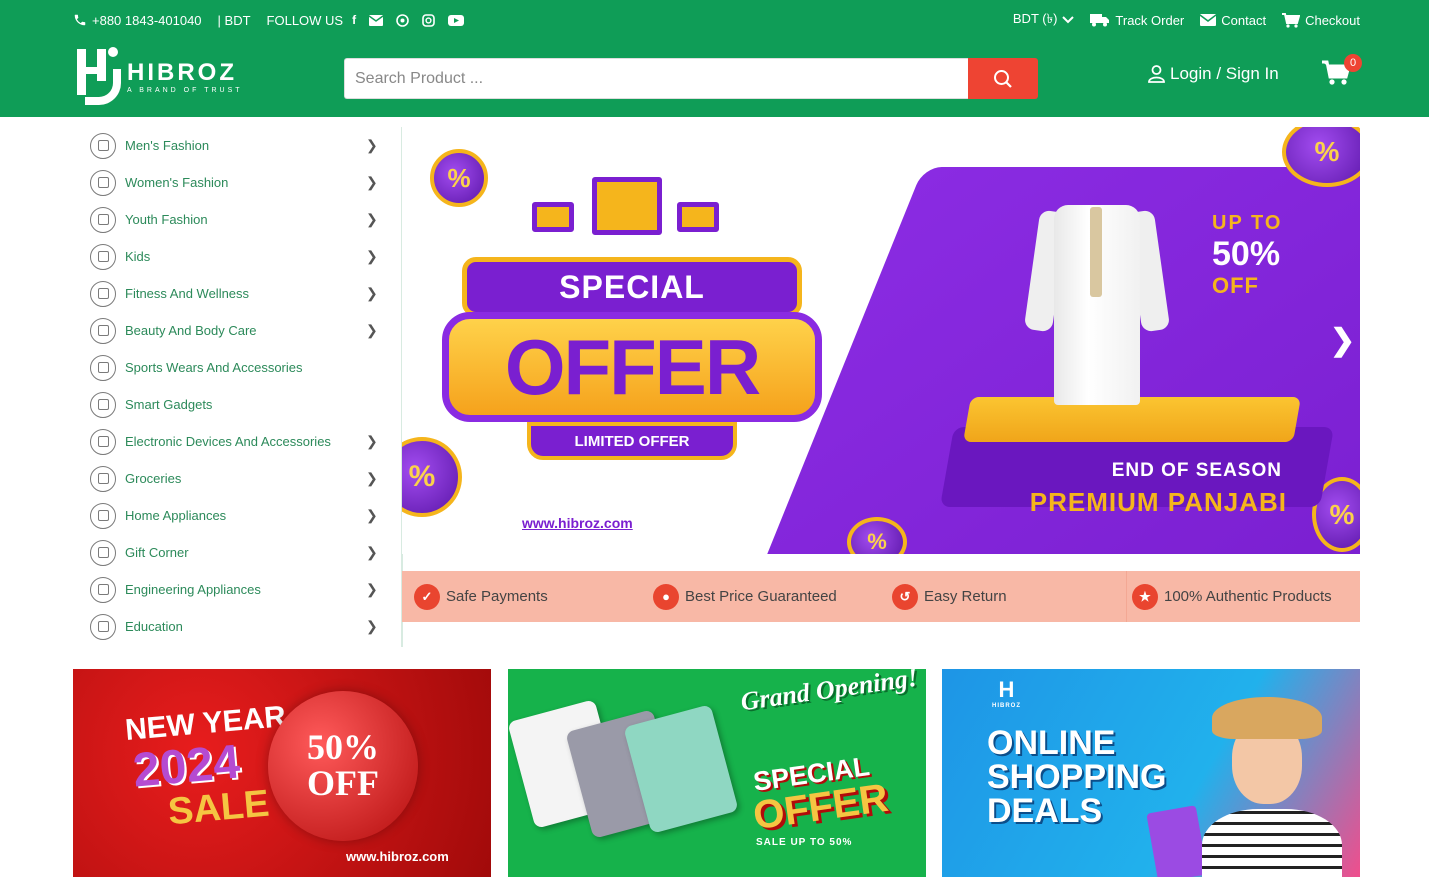 This screenshot has width=1429, height=893. What do you see at coordinates (237, 182) in the screenshot?
I see `category-item: Women's Fashion ❯` at bounding box center [237, 182].